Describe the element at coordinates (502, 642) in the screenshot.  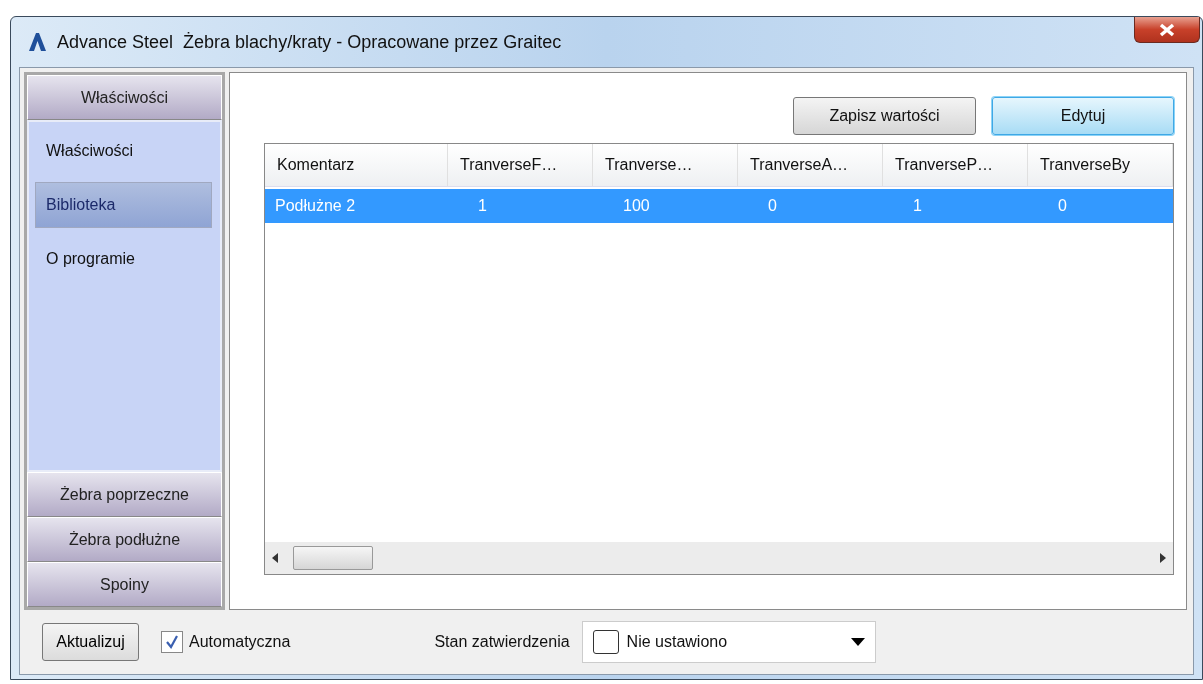
I see `status-label: Stan zatwierdzenia` at that location.